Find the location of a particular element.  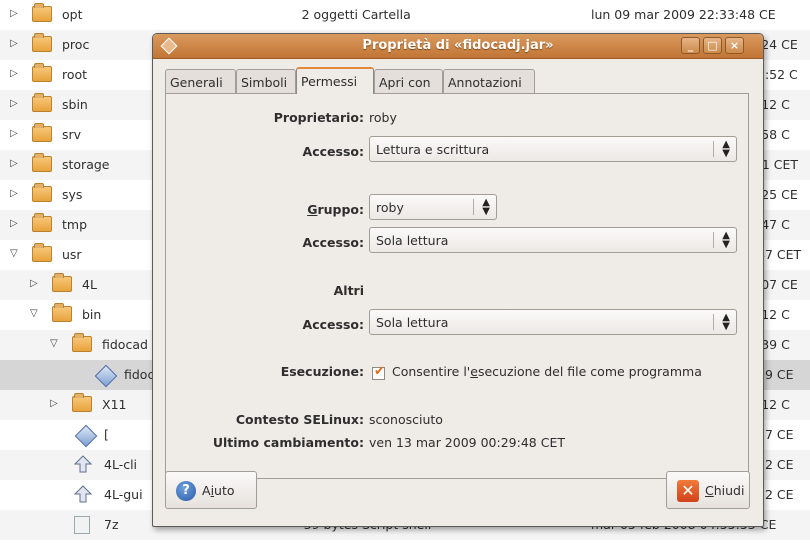

others-access-label: Accesso: is located at coordinates (333, 324).